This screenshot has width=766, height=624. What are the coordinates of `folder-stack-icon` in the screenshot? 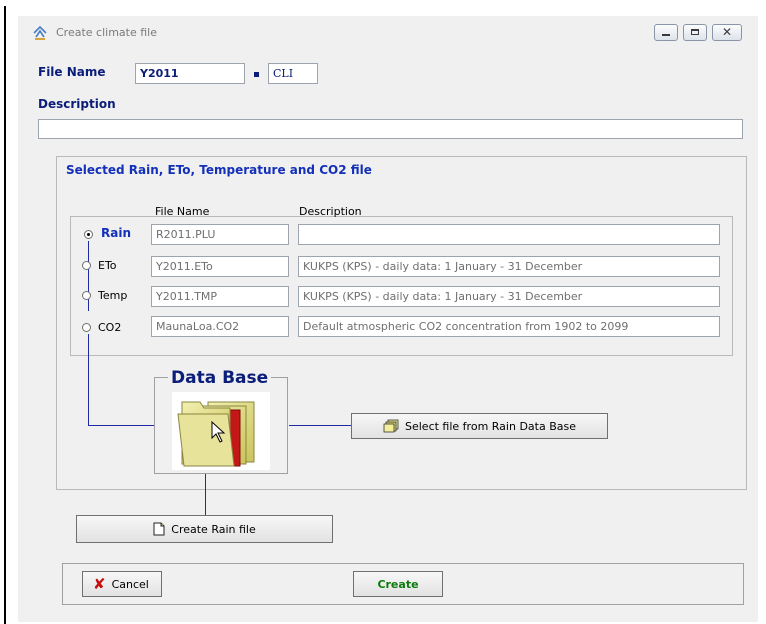 It's located at (391, 426).